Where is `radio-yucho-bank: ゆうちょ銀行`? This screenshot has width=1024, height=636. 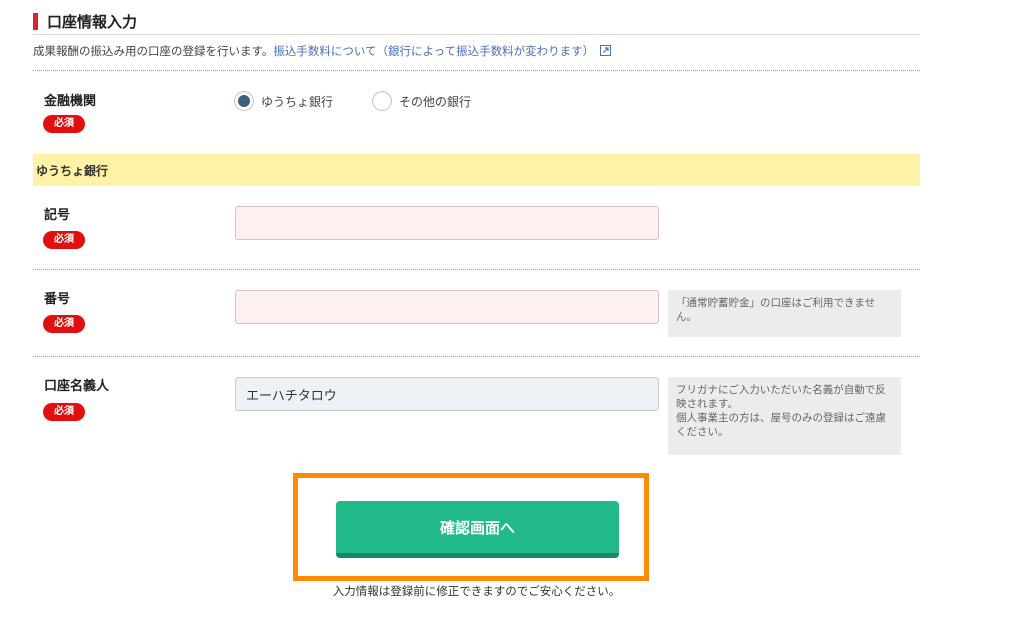
radio-yucho-bank: ゆうちょ銀行 is located at coordinates (283, 101).